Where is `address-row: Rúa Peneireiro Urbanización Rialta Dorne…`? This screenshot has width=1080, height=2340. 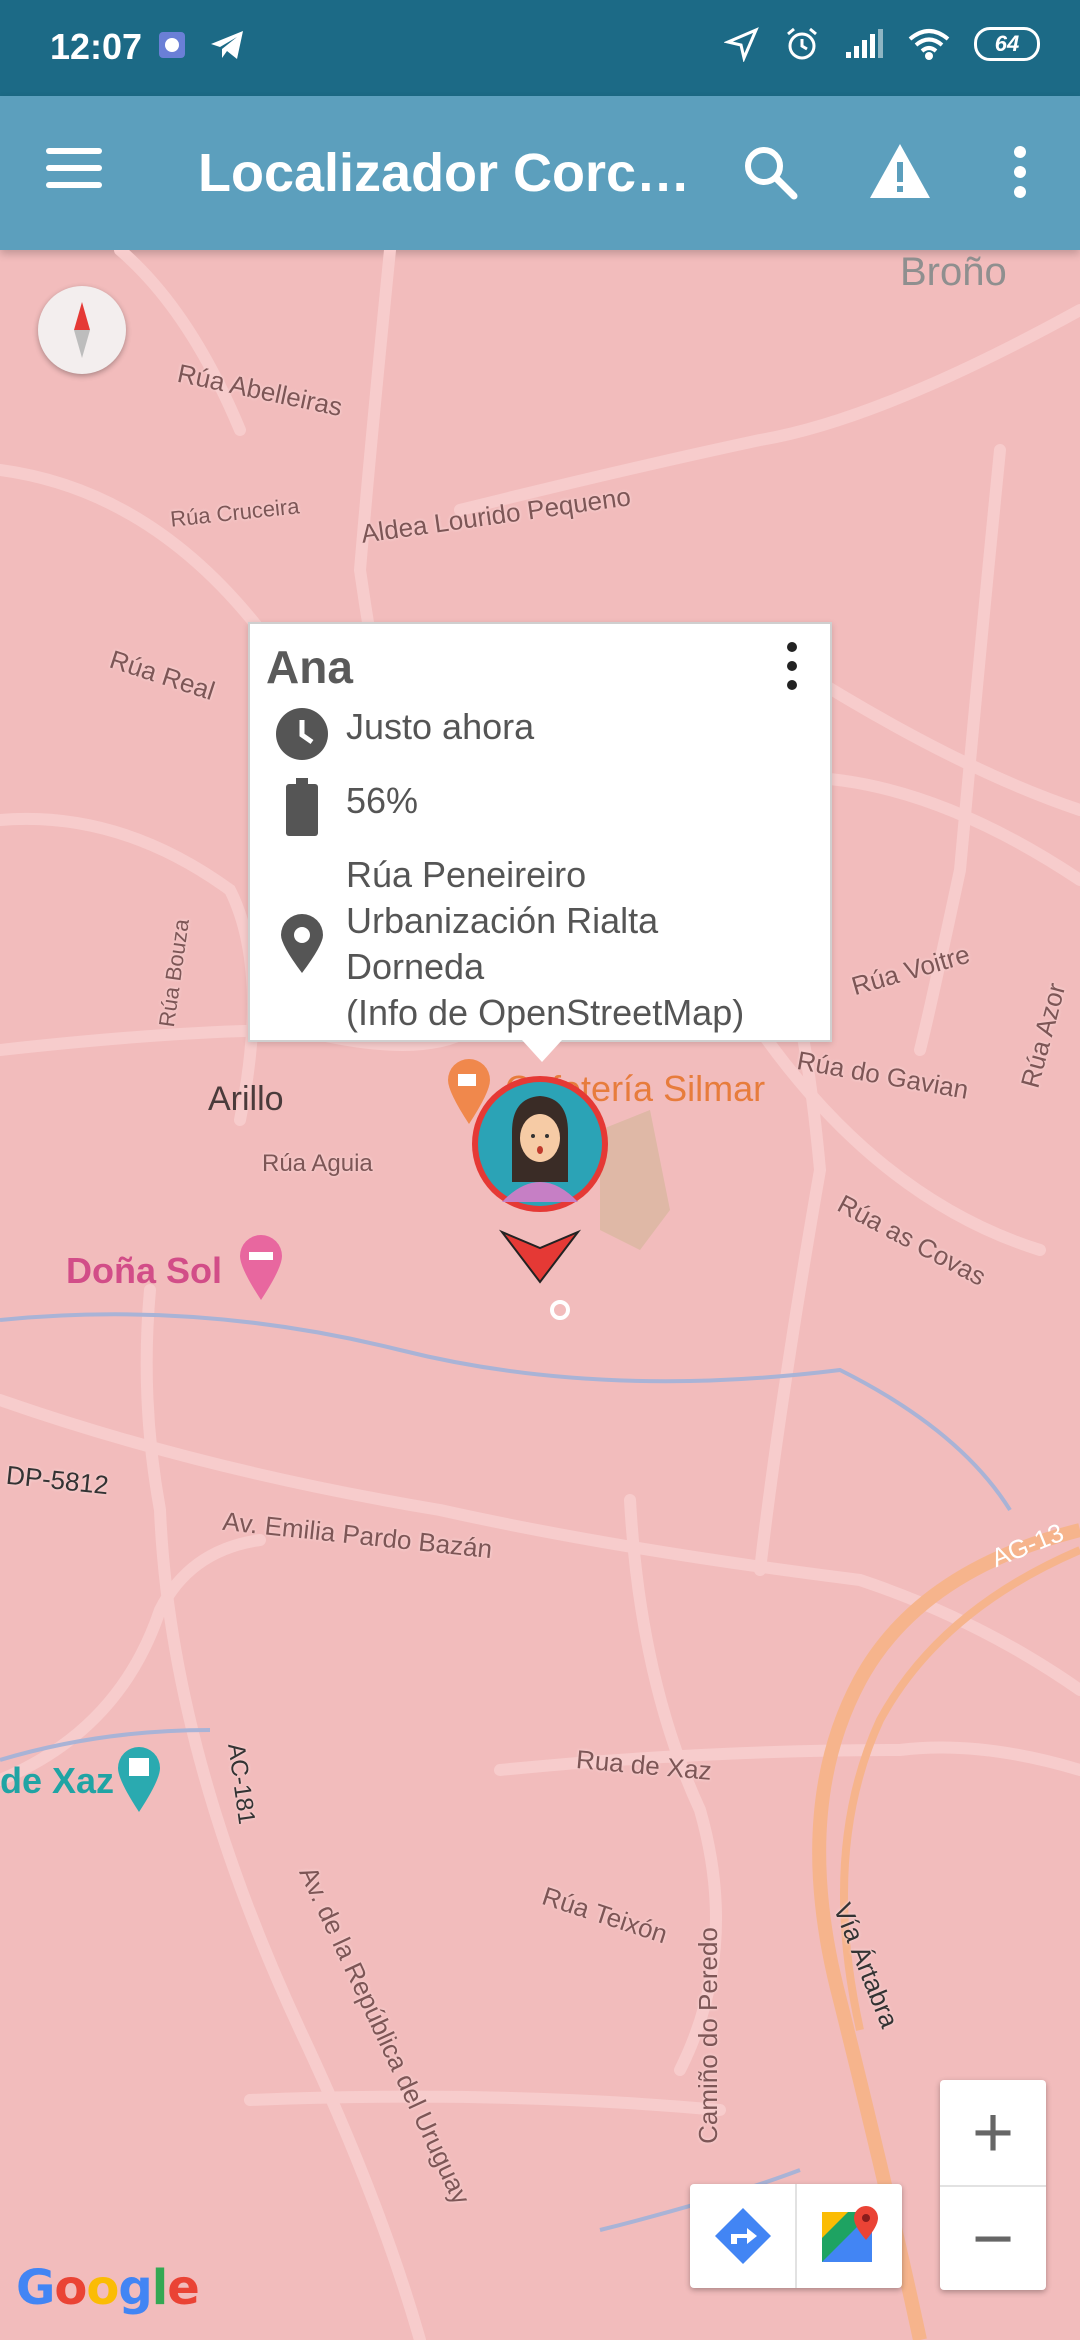
address-row: Rúa Peneireiro Urbanización Rialta Dorne… is located at coordinates (508, 944).